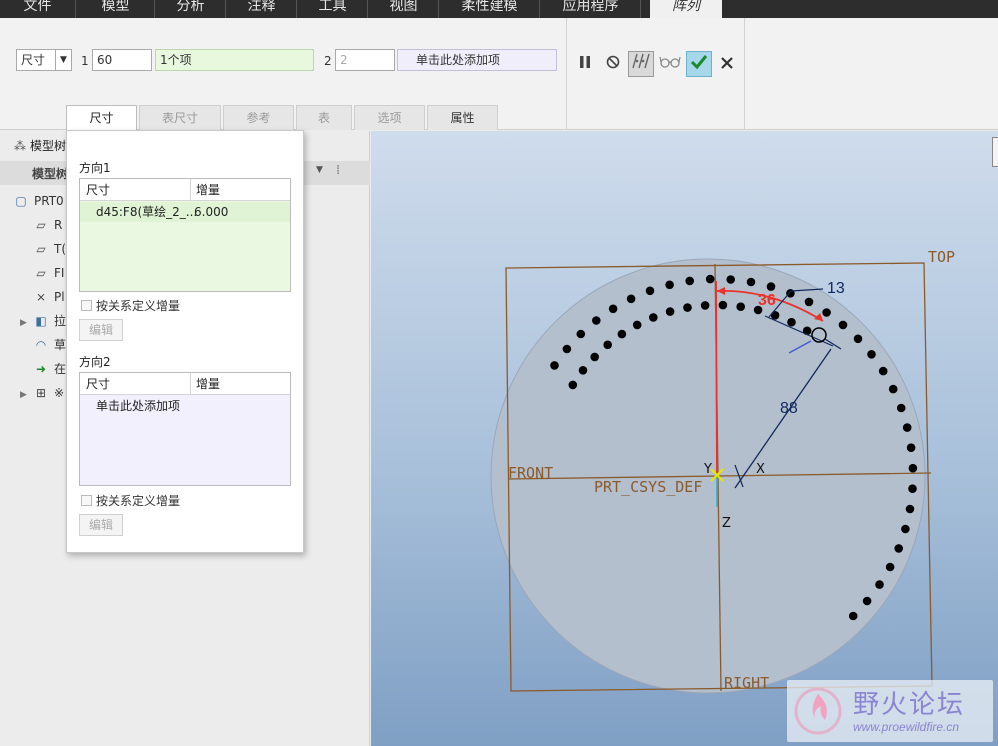 This screenshot has width=998, height=746. What do you see at coordinates (38, 9) in the screenshot?
I see `menu-tab-file: 文件` at bounding box center [38, 9].